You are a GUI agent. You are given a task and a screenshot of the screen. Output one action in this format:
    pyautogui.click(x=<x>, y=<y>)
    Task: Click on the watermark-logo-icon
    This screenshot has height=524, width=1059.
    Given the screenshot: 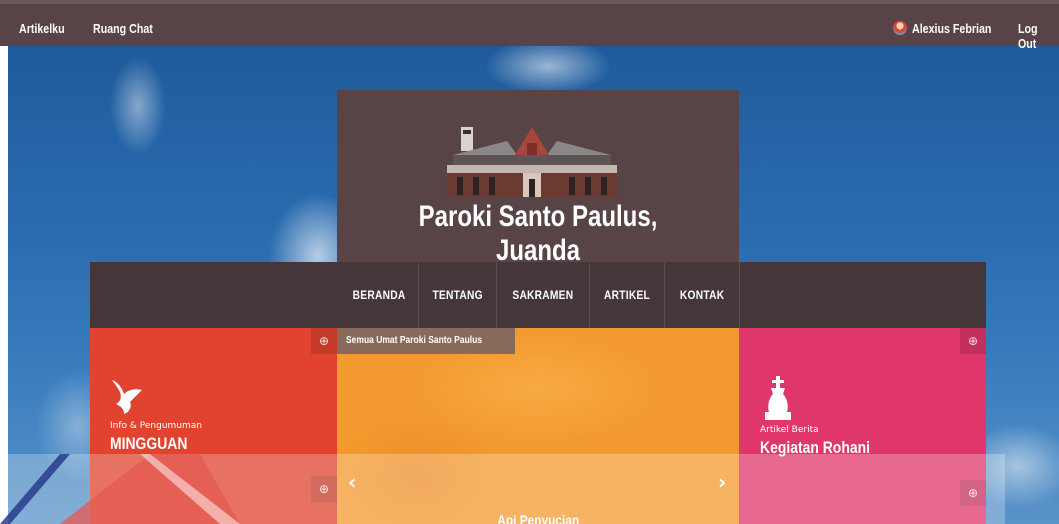 What is the action you would take?
    pyautogui.click(x=120, y=489)
    